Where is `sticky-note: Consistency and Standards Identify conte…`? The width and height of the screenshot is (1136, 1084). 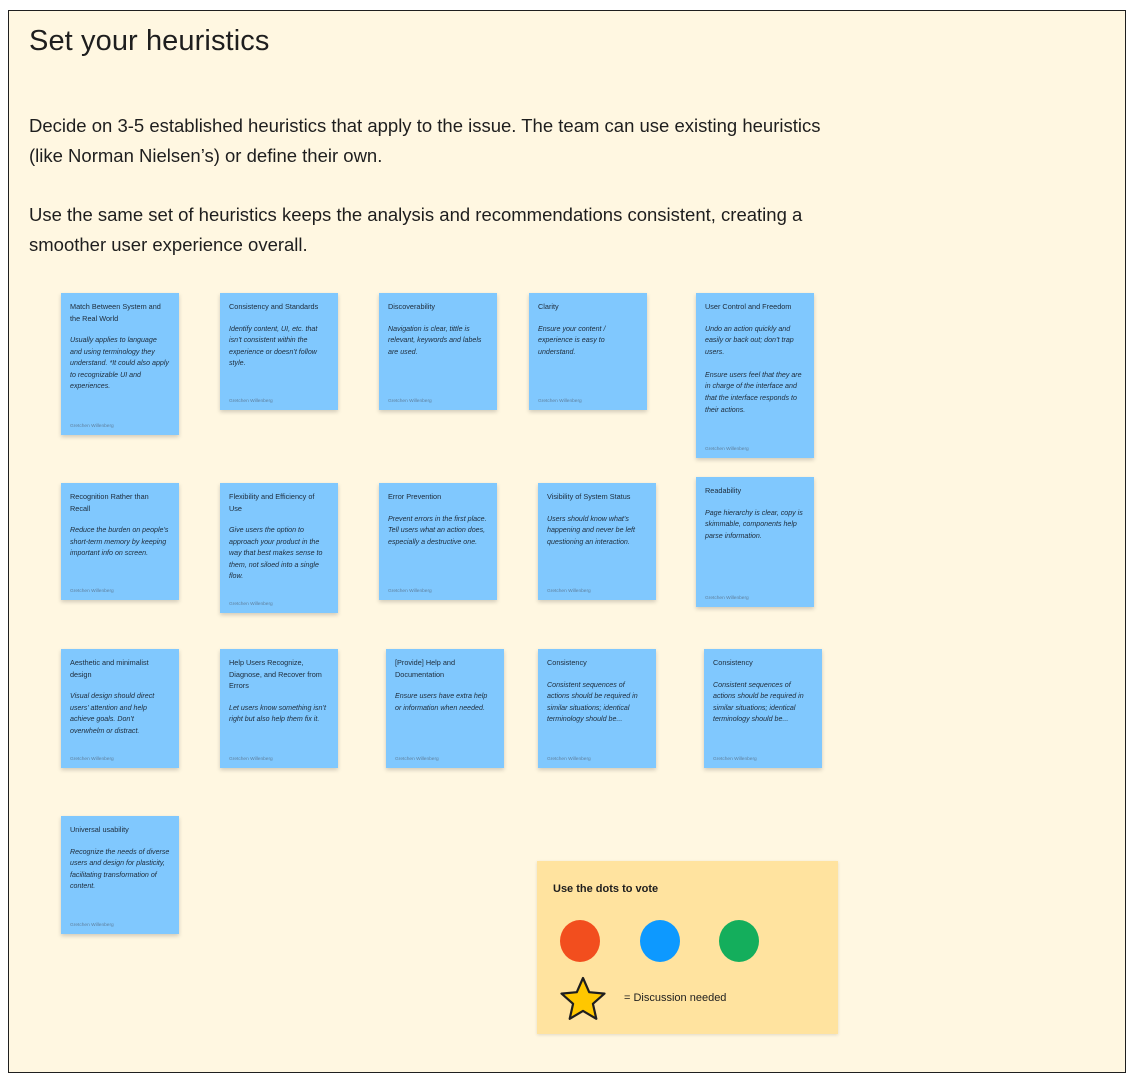 sticky-note: Consistency and Standards Identify conte… is located at coordinates (279, 351).